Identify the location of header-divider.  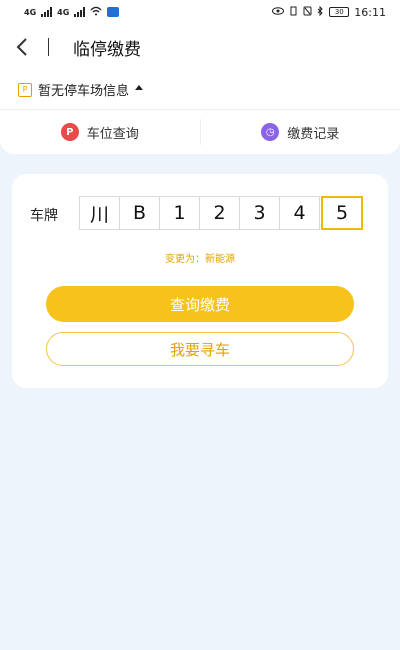
(48, 47).